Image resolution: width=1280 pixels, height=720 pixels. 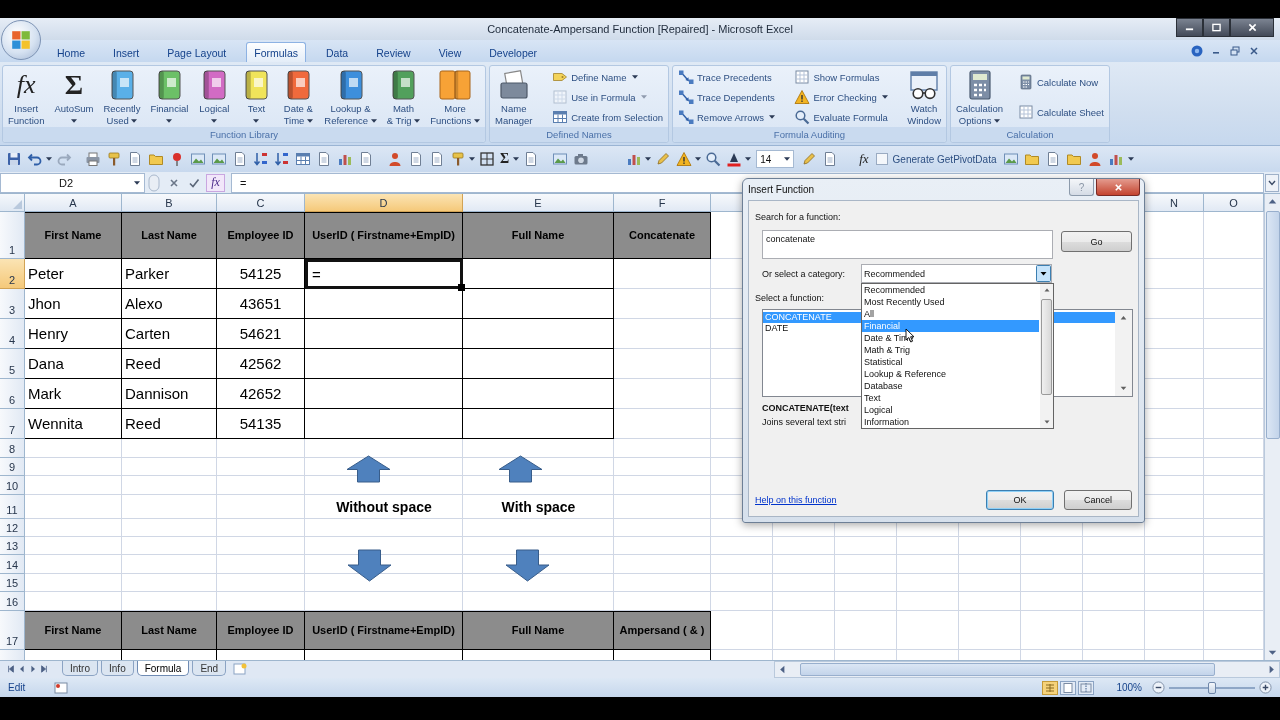 What do you see at coordinates (384, 274) in the screenshot?
I see `table-cell: =` at bounding box center [384, 274].